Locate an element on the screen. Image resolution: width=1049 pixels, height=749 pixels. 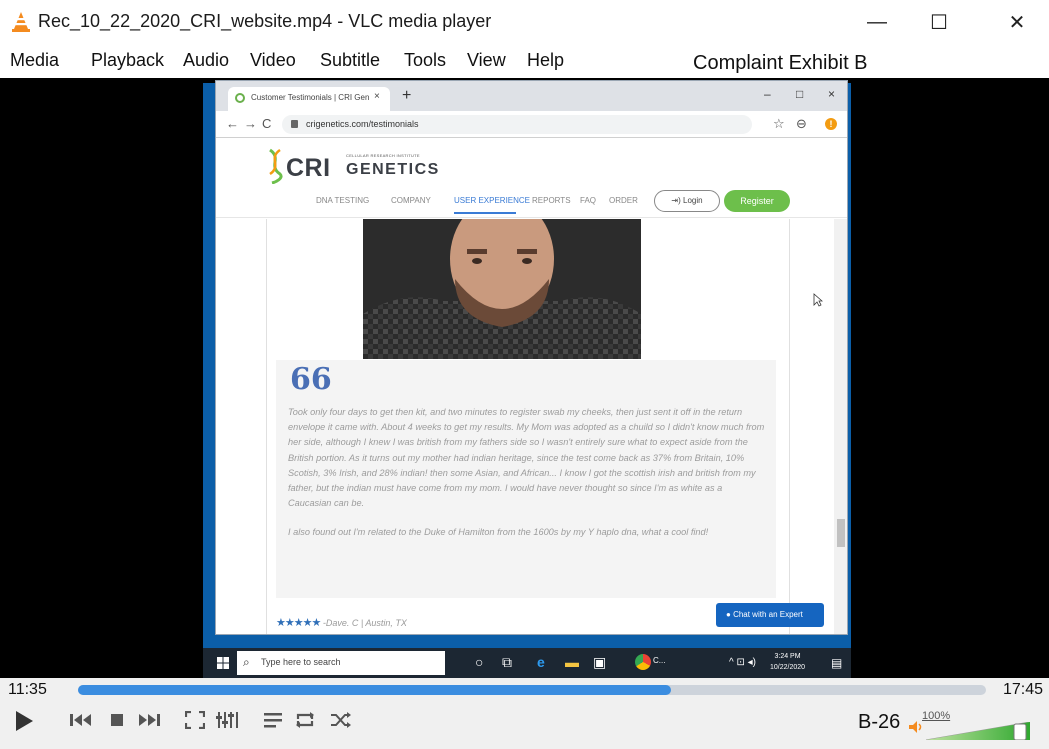
fullscreen-icon is located at coordinates (195, 720).